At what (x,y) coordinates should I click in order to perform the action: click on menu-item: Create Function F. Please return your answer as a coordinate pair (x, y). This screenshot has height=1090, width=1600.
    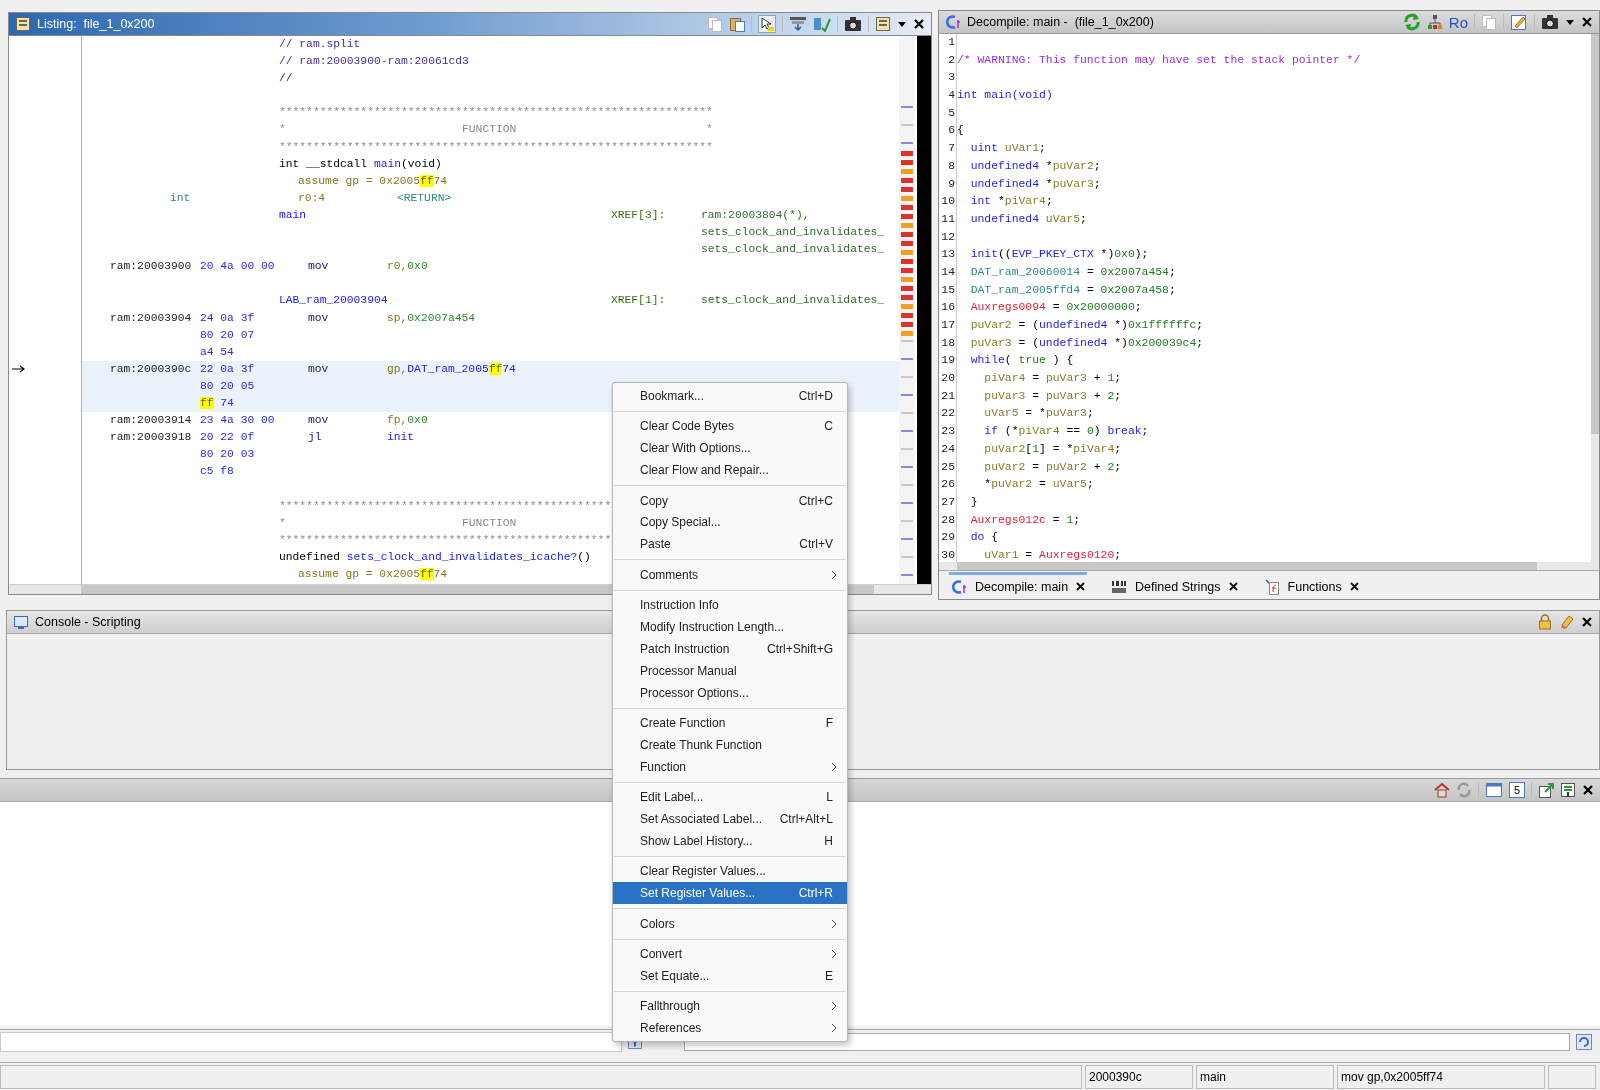
    Looking at the image, I should click on (730, 723).